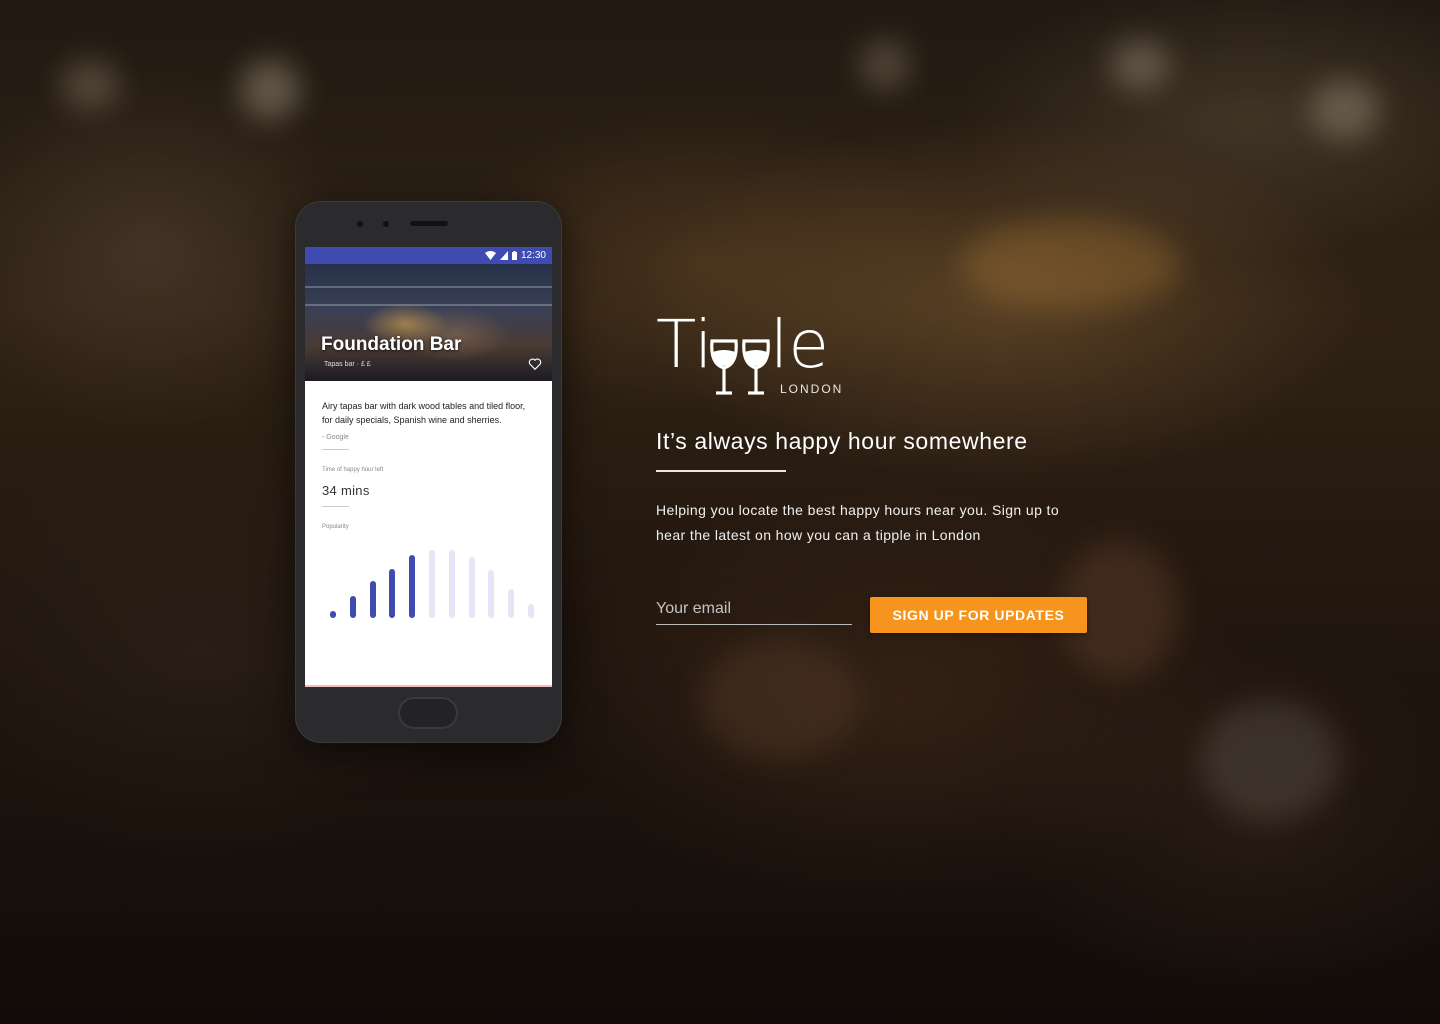  Describe the element at coordinates (429, 223) in the screenshot. I see `phone-speaker` at that location.